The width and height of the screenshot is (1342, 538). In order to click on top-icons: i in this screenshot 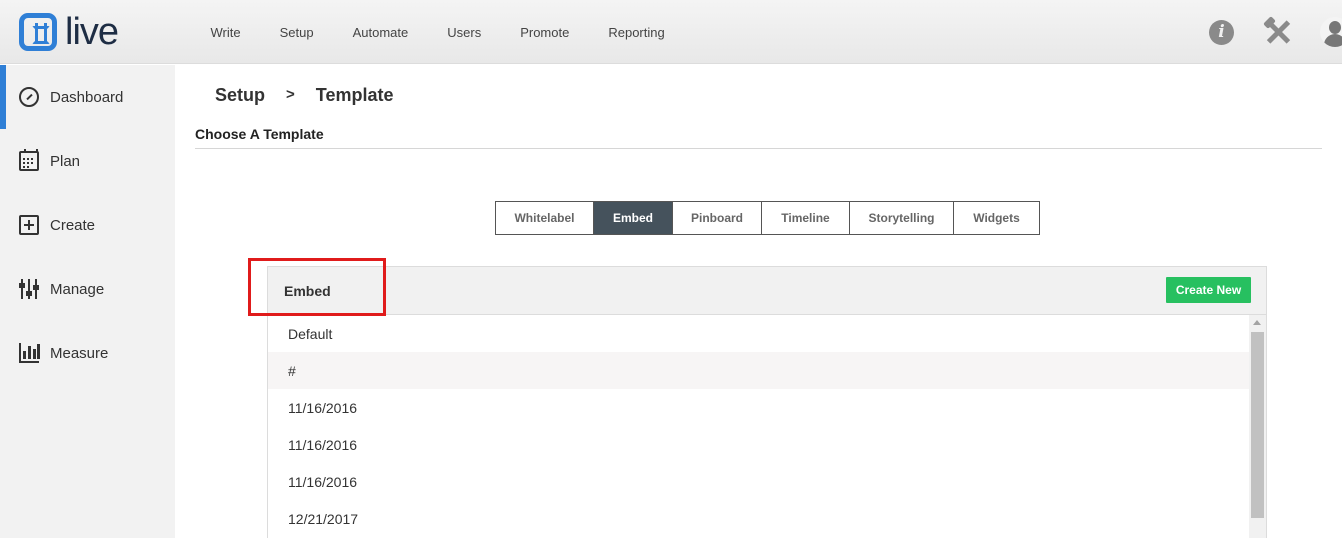, I will do `click(1275, 32)`.